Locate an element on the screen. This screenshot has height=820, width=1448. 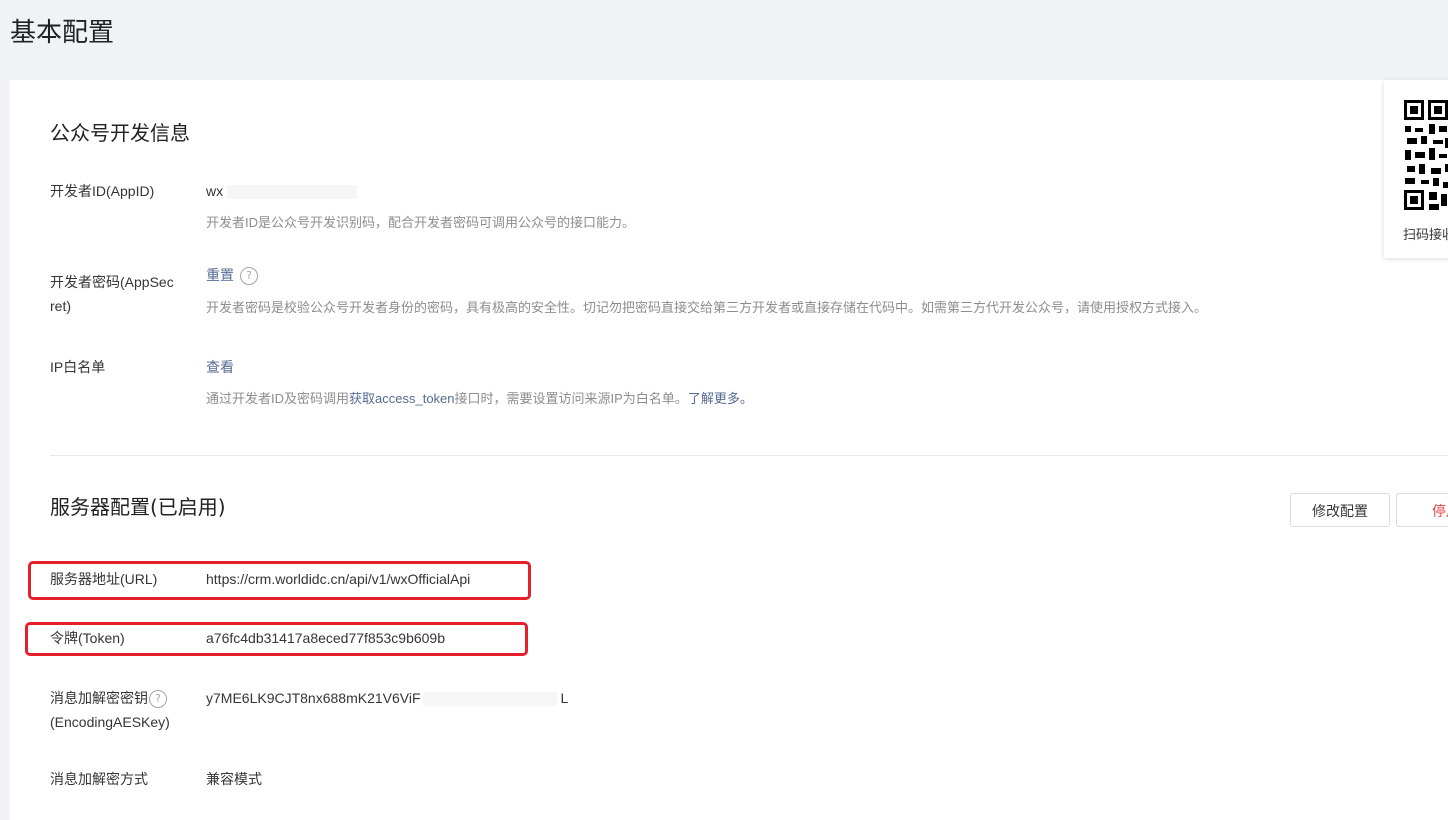
ip-whitelist-label: IP白名单 is located at coordinates (78, 367).